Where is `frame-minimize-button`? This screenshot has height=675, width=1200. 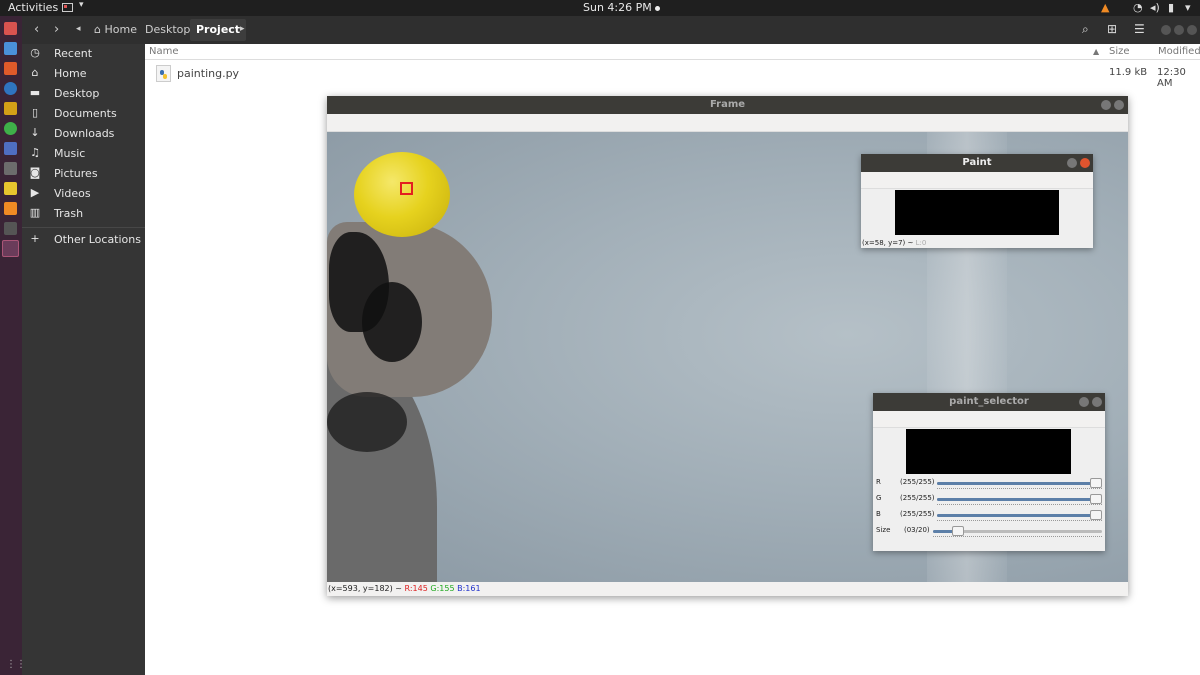 frame-minimize-button is located at coordinates (1106, 105).